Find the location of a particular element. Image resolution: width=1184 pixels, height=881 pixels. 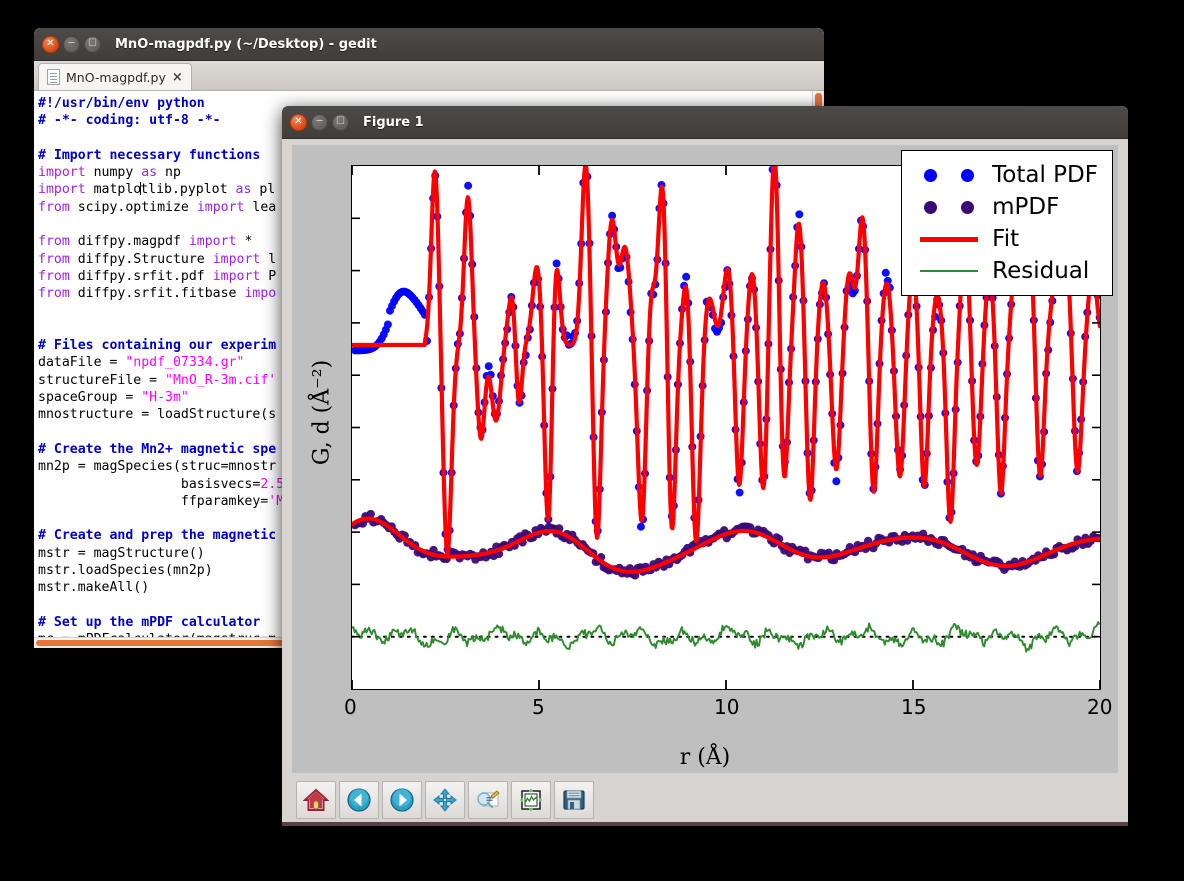

figure-window-bottom-edge is located at coordinates (705, 824).